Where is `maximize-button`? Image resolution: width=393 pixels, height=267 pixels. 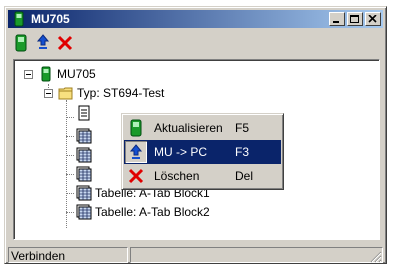
maximize-button is located at coordinates (355, 19).